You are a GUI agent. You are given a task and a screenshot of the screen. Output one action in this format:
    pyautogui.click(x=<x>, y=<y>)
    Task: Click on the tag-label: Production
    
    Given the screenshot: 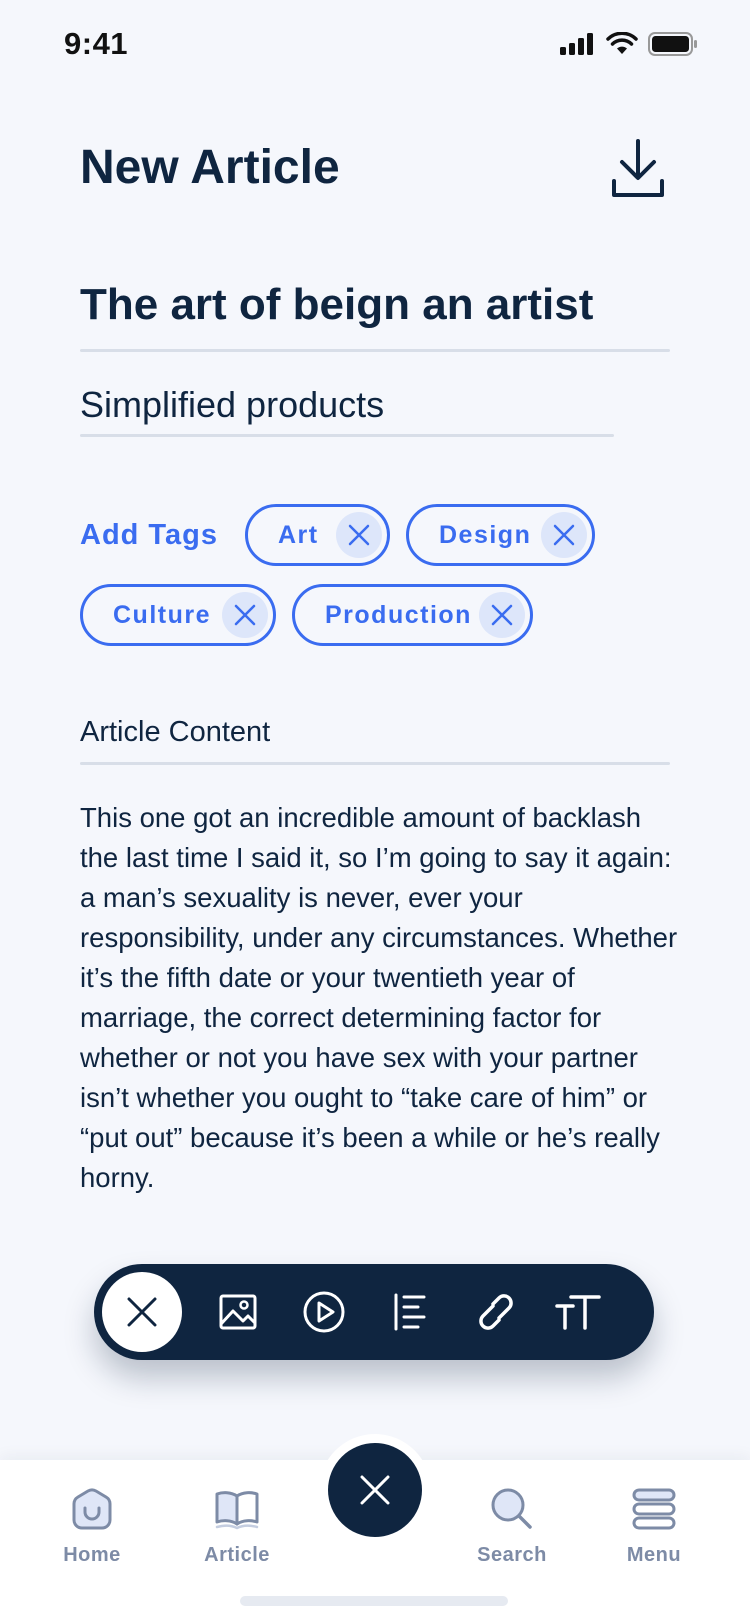 What is the action you would take?
    pyautogui.click(x=398, y=614)
    